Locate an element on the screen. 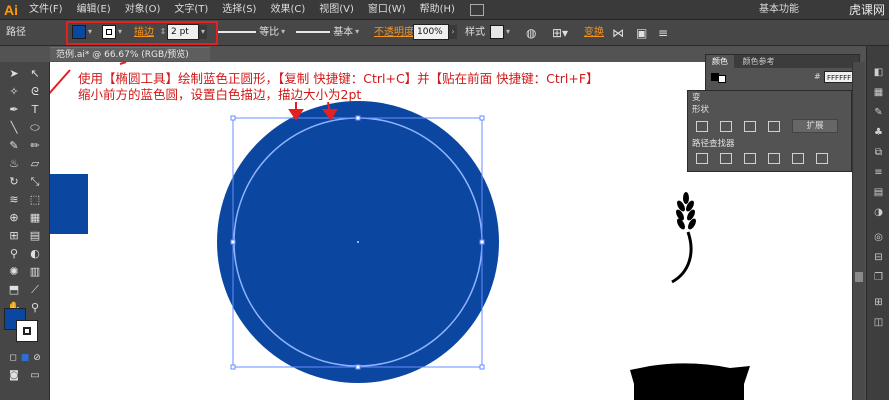 Image resolution: width=889 pixels, height=400 pixels. isolate-icon: ▣ is located at coordinates (641, 33).